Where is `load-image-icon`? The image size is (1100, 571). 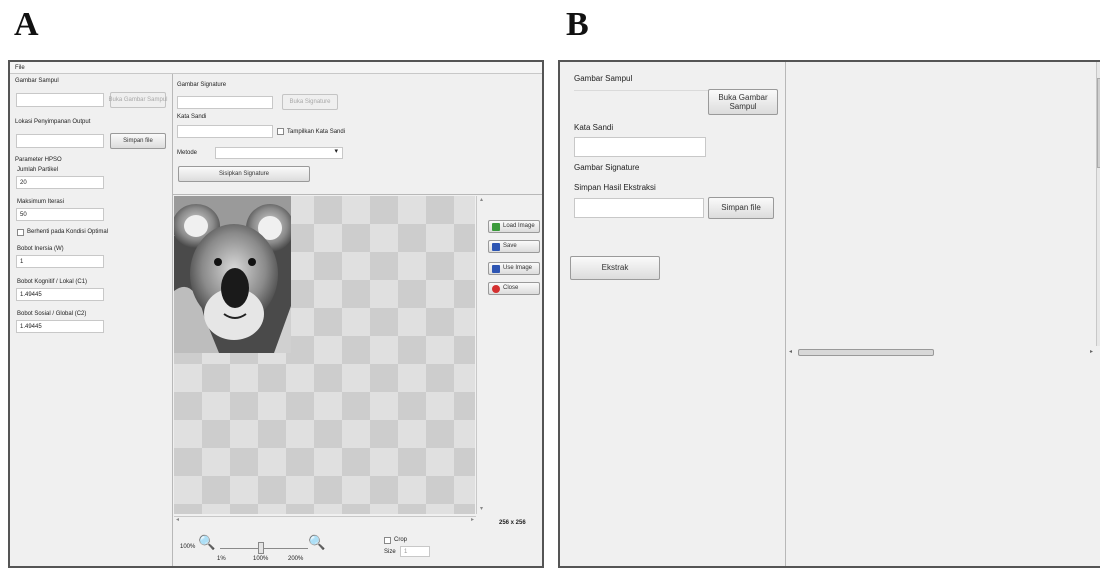
load-image-icon is located at coordinates (496, 226).